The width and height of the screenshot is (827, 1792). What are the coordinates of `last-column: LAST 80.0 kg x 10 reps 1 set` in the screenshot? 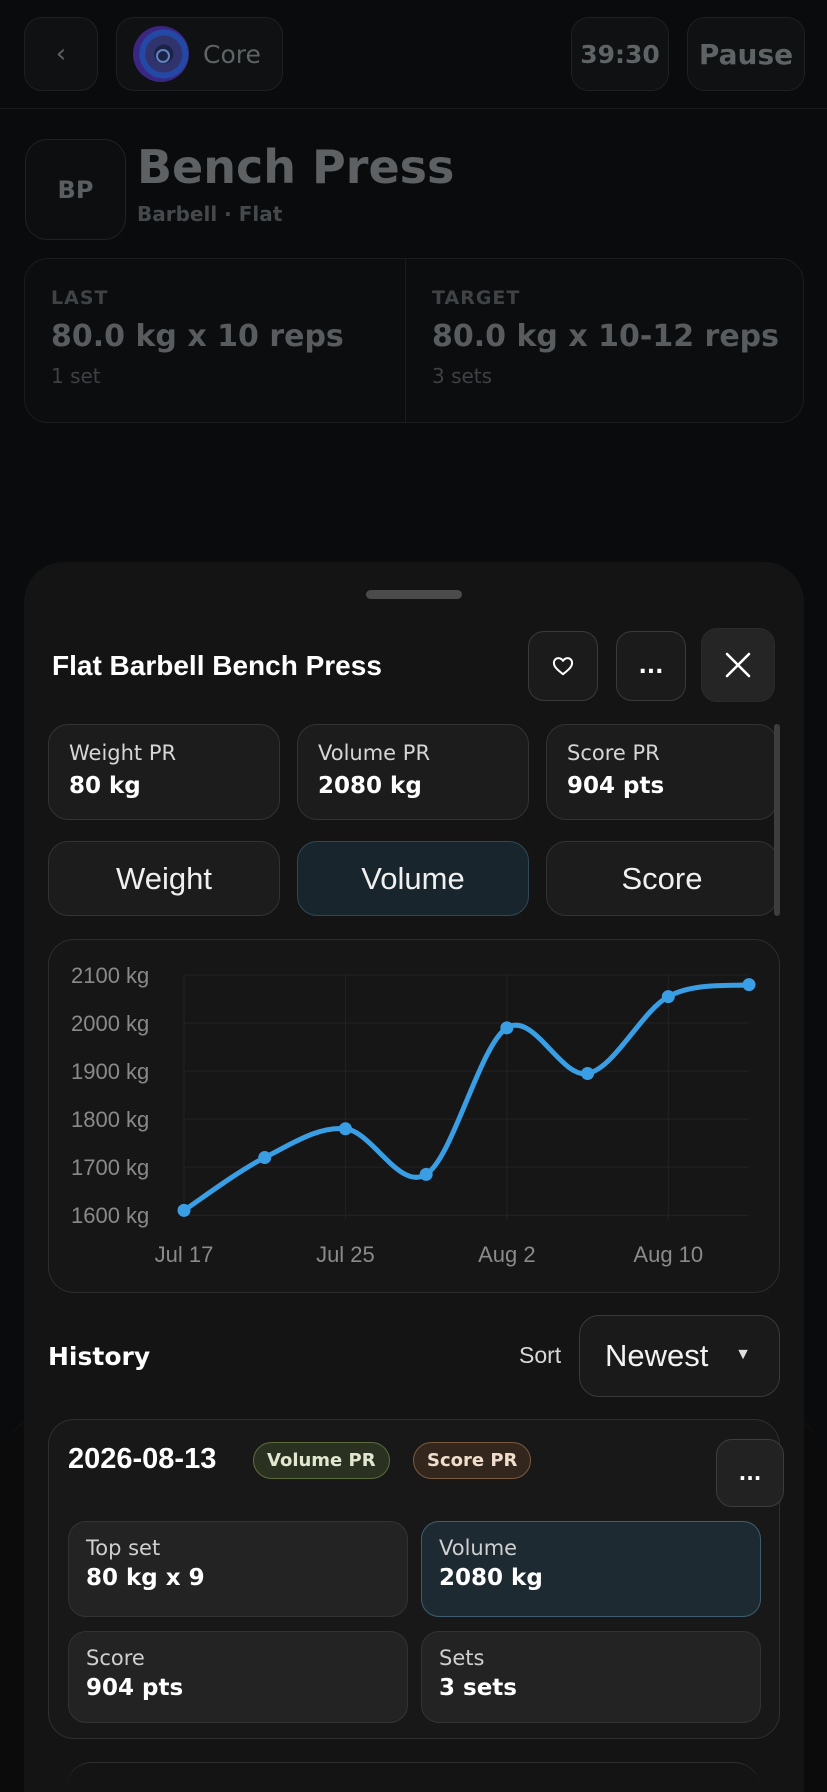 It's located at (215, 340).